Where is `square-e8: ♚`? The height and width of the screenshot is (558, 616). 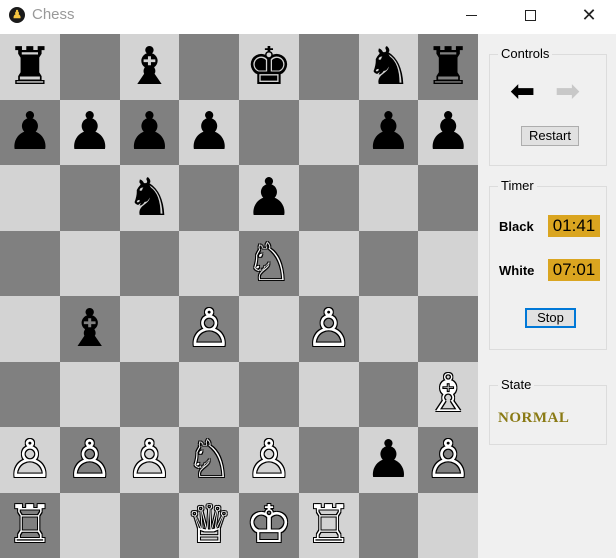
square-e8: ♚ is located at coordinates (269, 67).